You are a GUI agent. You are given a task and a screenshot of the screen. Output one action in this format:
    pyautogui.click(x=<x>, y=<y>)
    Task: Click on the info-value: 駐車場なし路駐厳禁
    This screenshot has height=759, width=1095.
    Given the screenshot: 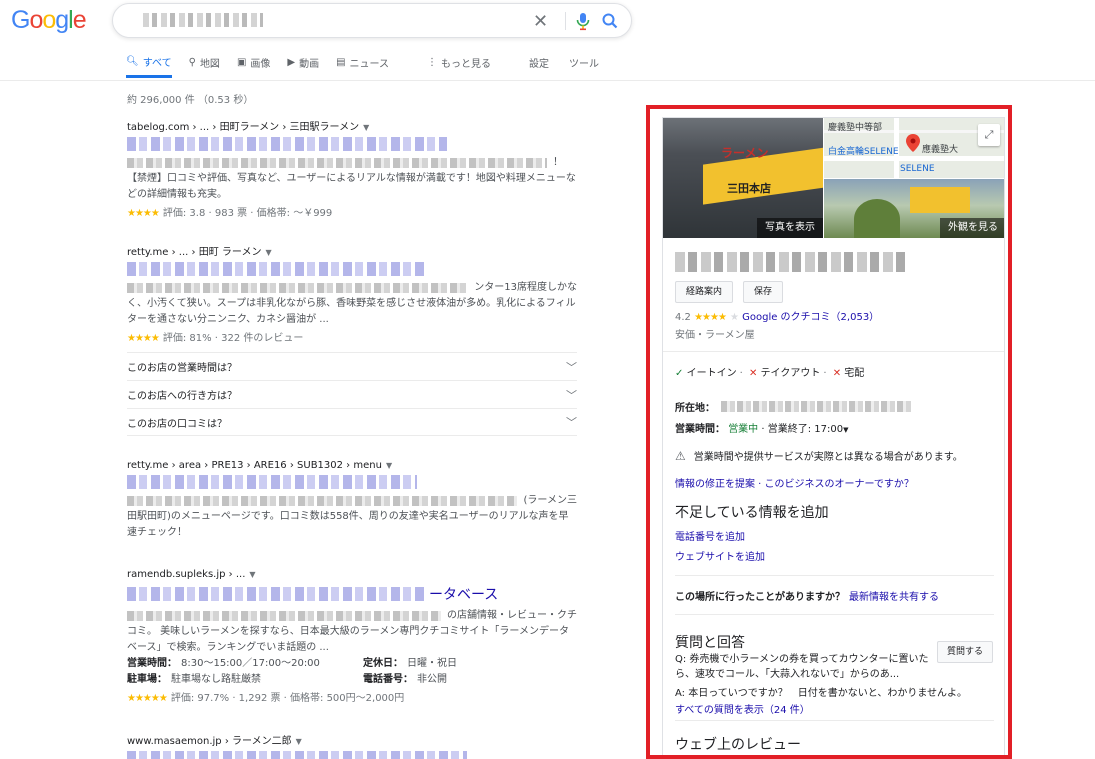 What is the action you would take?
    pyautogui.click(x=216, y=679)
    